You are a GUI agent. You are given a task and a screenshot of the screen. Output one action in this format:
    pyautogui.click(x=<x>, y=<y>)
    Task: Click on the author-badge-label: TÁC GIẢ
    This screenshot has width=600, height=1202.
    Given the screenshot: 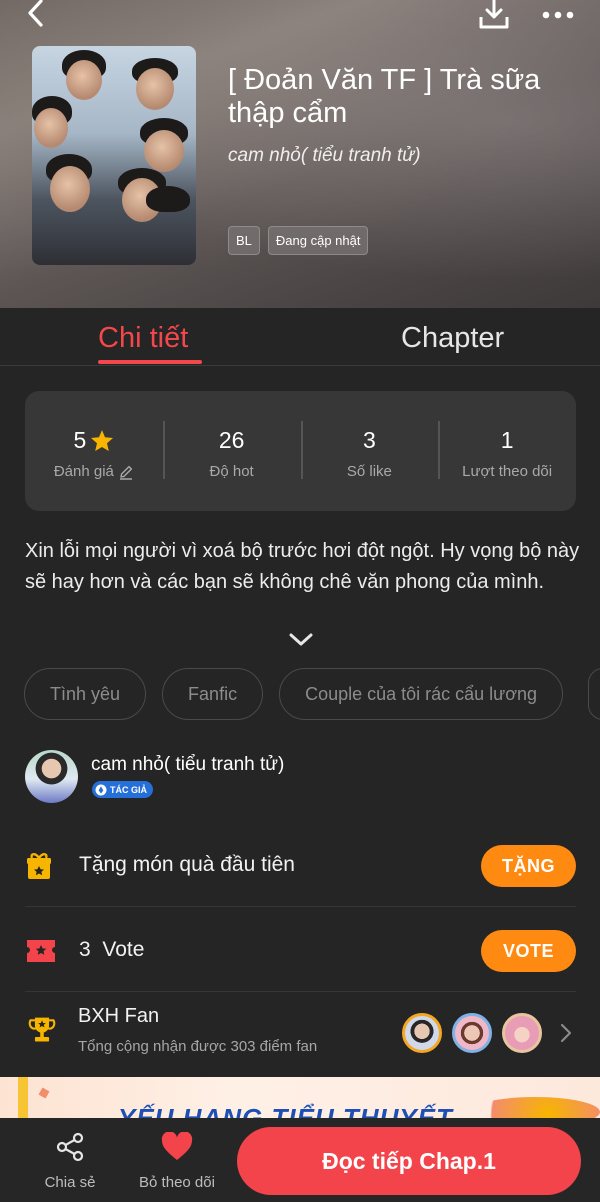 What is the action you would take?
    pyautogui.click(x=128, y=789)
    